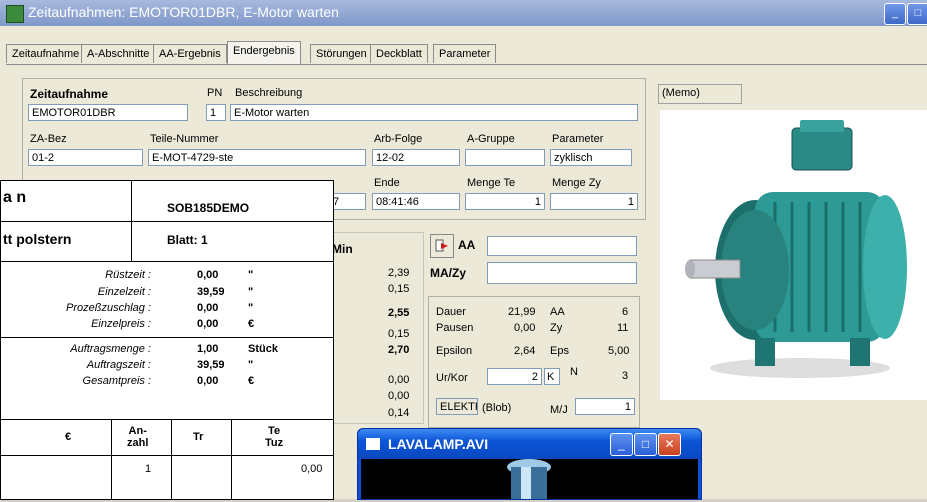 This screenshot has width=927, height=502. What do you see at coordinates (215, 93) in the screenshot?
I see `pn-label: PN` at bounding box center [215, 93].